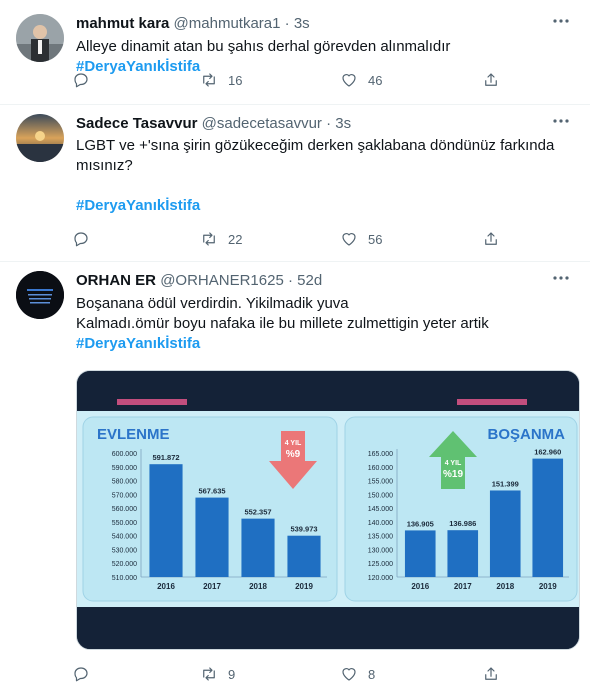 This screenshot has width=590, height=693. I want to click on display-name: mahmut kara, so click(122, 23).